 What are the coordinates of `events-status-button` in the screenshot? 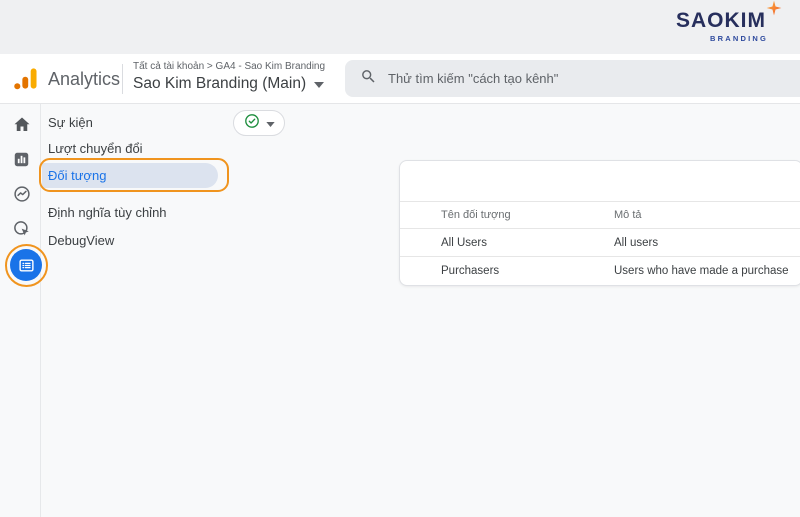 It's located at (259, 123).